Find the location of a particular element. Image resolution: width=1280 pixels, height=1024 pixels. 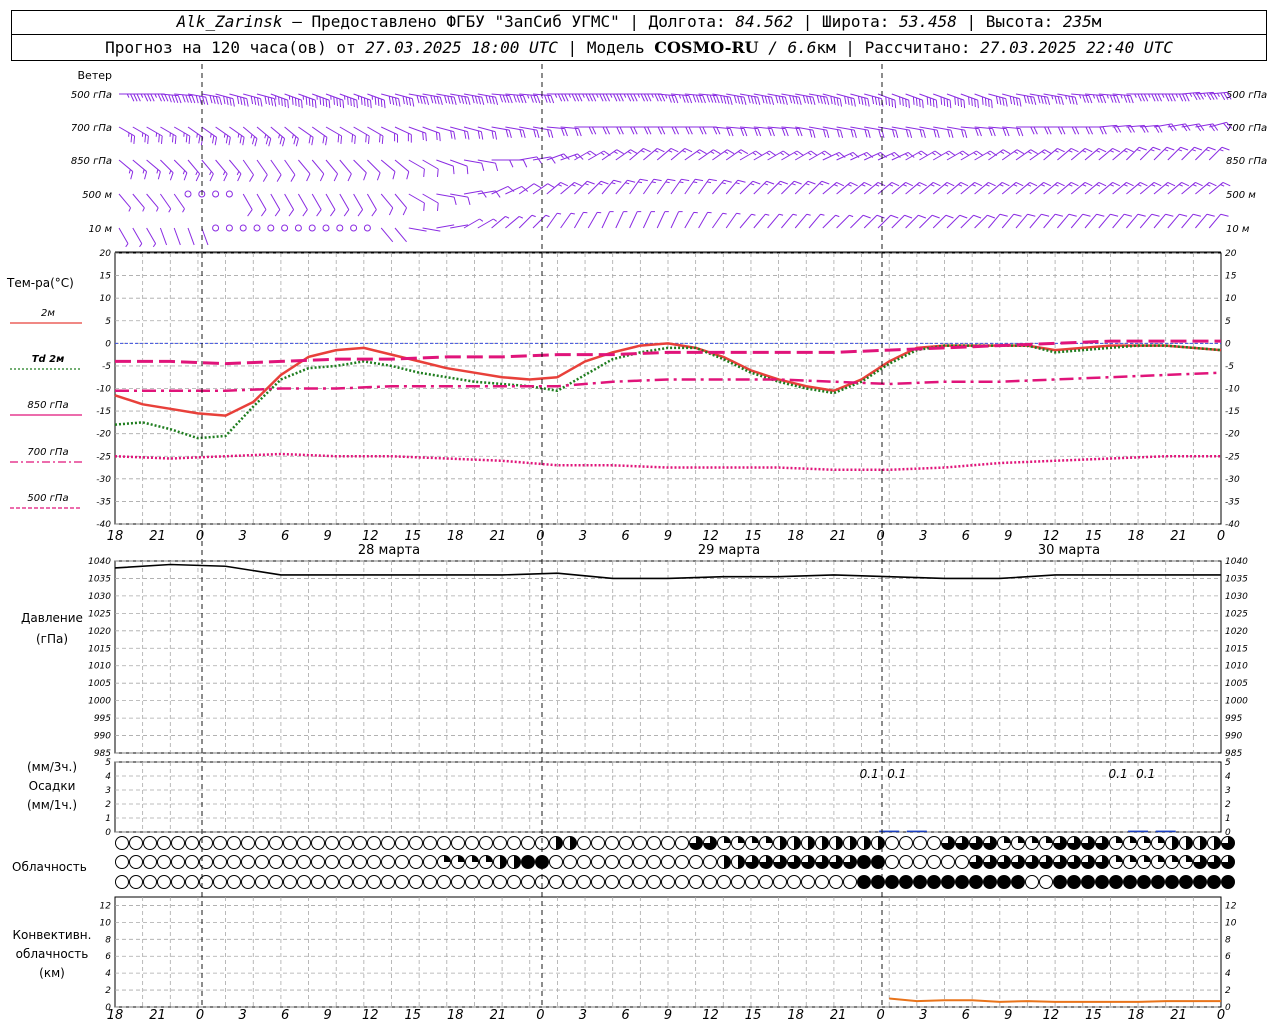

pressure-panel-unit: (гПа) is located at coordinates (52, 639).